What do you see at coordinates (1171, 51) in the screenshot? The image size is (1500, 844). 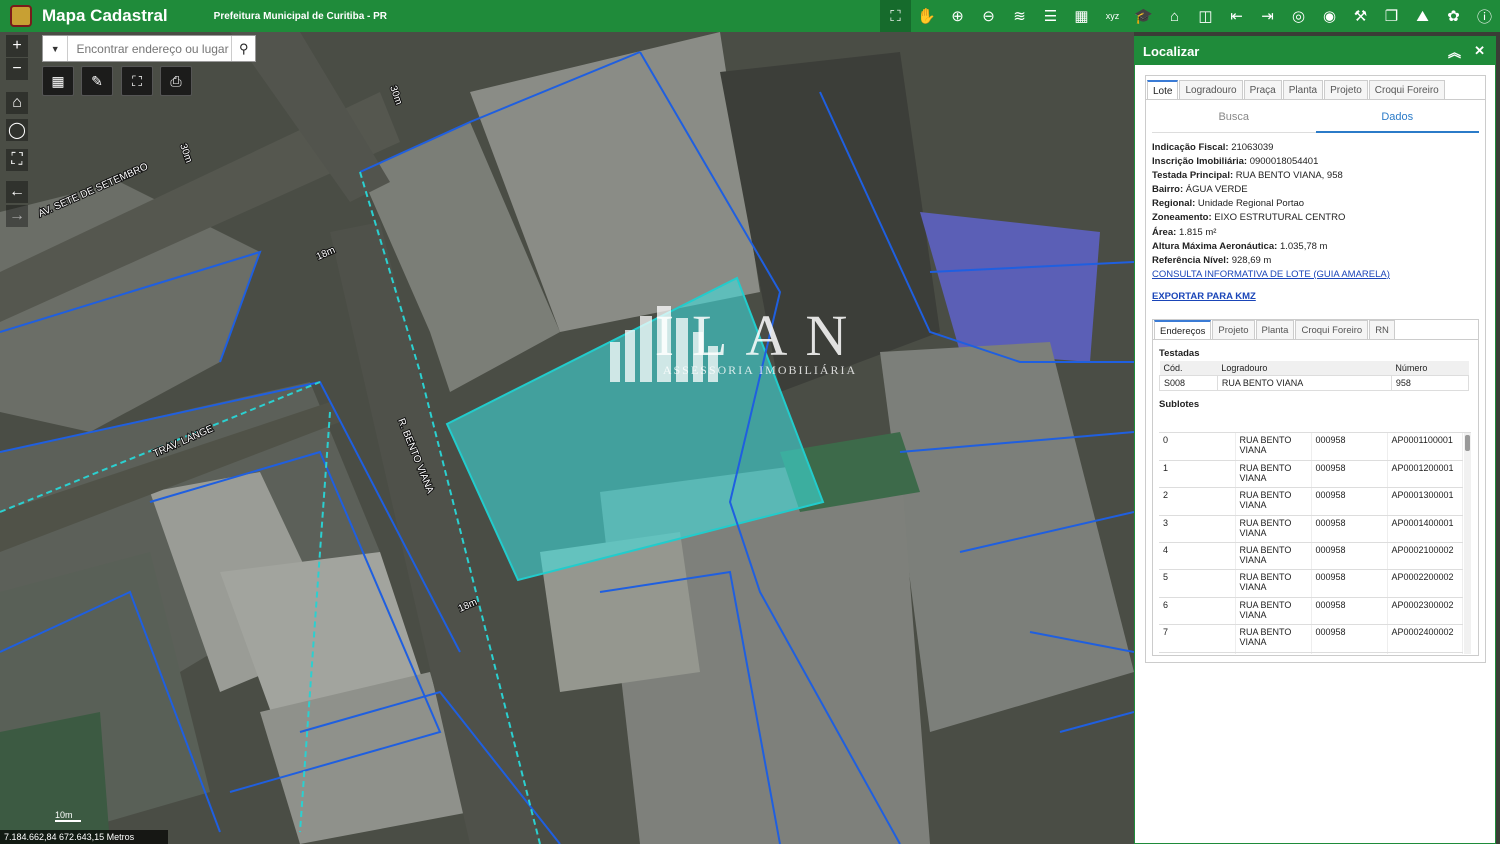 I see `panel-title: Localizar` at bounding box center [1171, 51].